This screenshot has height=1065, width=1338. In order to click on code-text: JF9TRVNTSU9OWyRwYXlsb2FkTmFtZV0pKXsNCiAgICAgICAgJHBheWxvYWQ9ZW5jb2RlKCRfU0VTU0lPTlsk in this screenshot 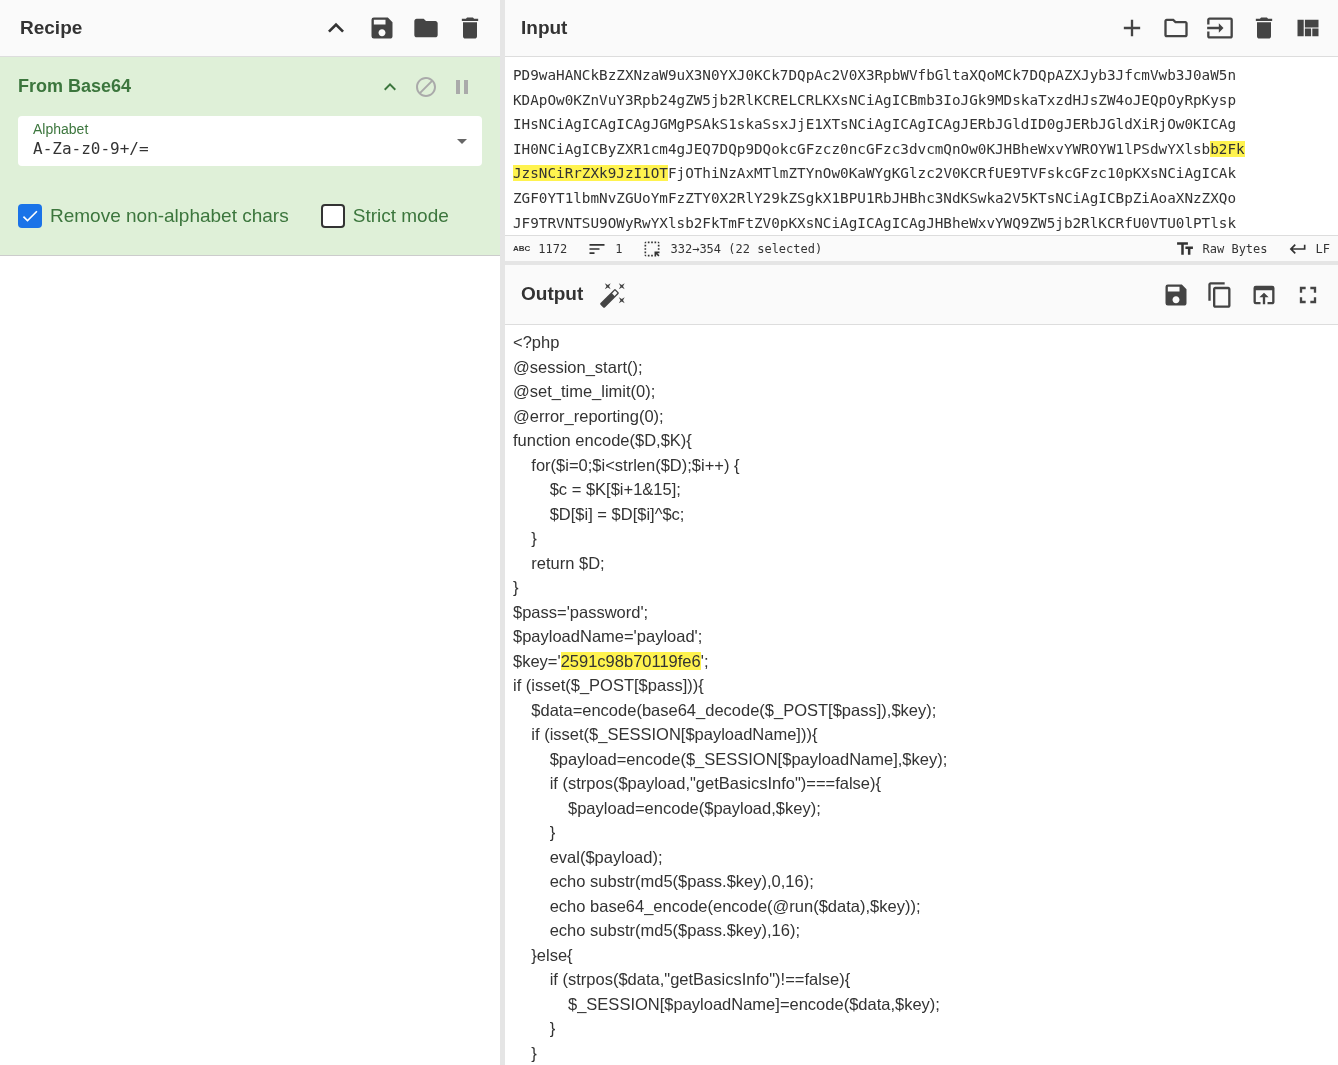, I will do `click(875, 222)`.